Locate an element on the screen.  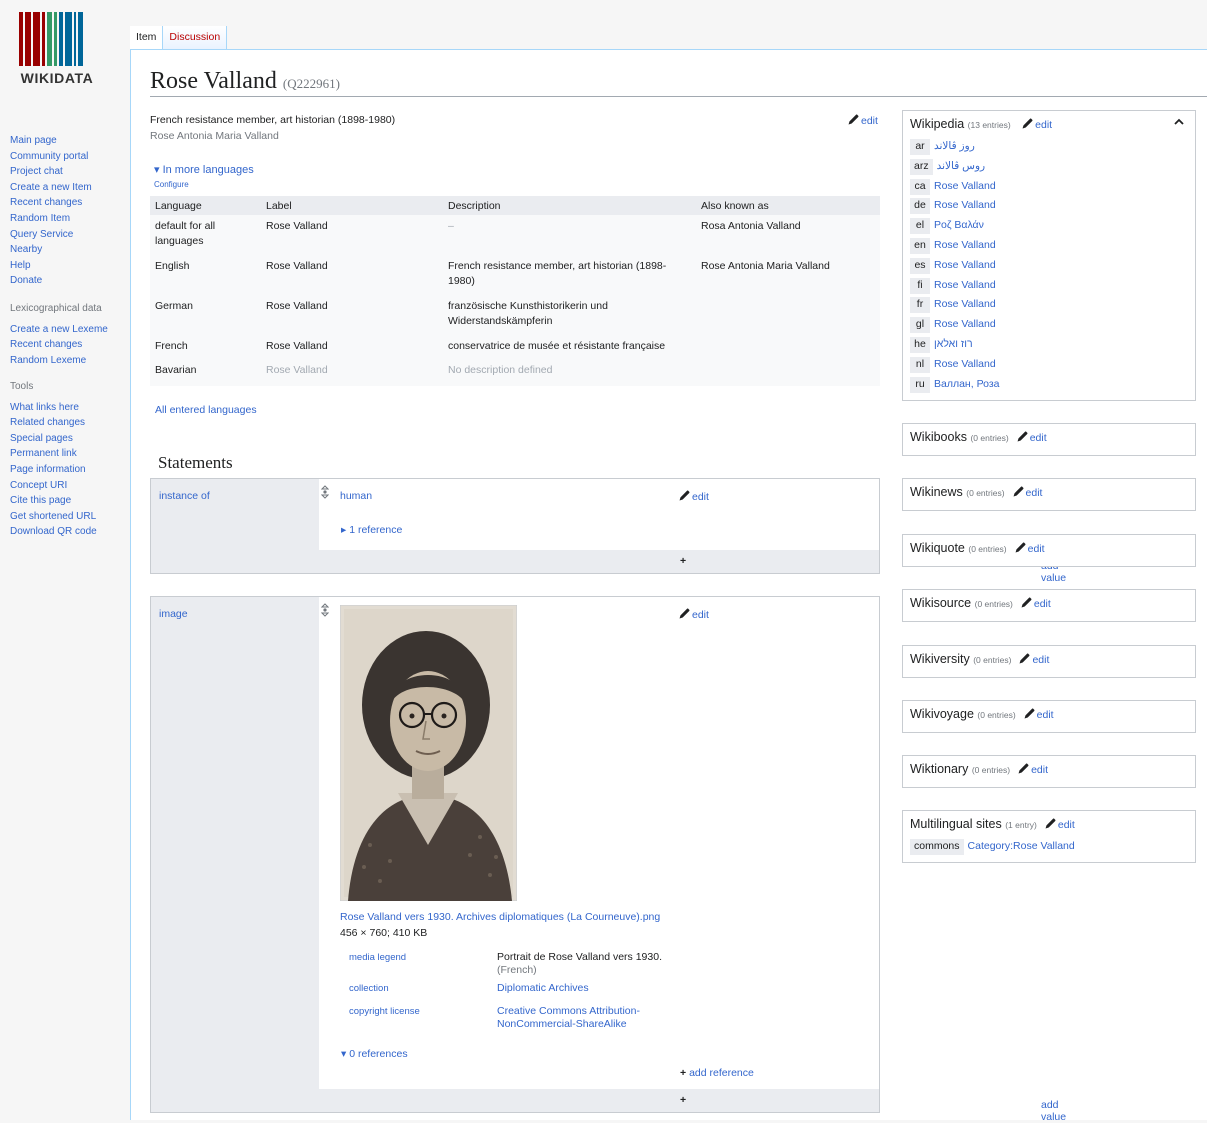
nav-link: Page information is located at coordinates (53, 470).